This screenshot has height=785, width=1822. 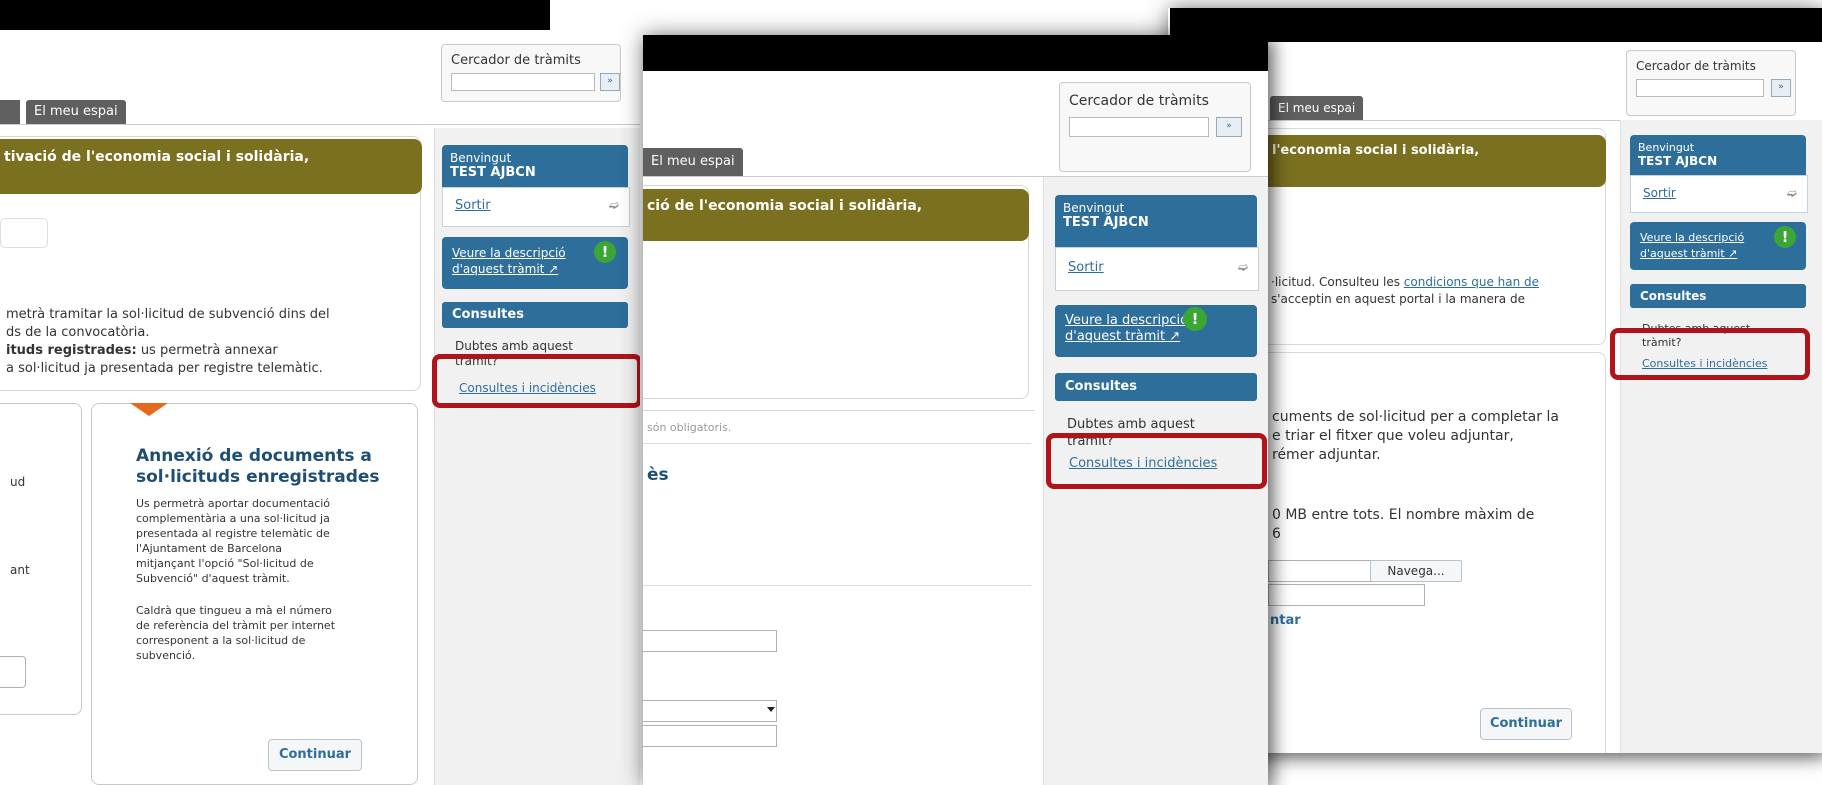 I want to click on banner-title: ció de l'economia social i solidària,, so click(x=836, y=215).